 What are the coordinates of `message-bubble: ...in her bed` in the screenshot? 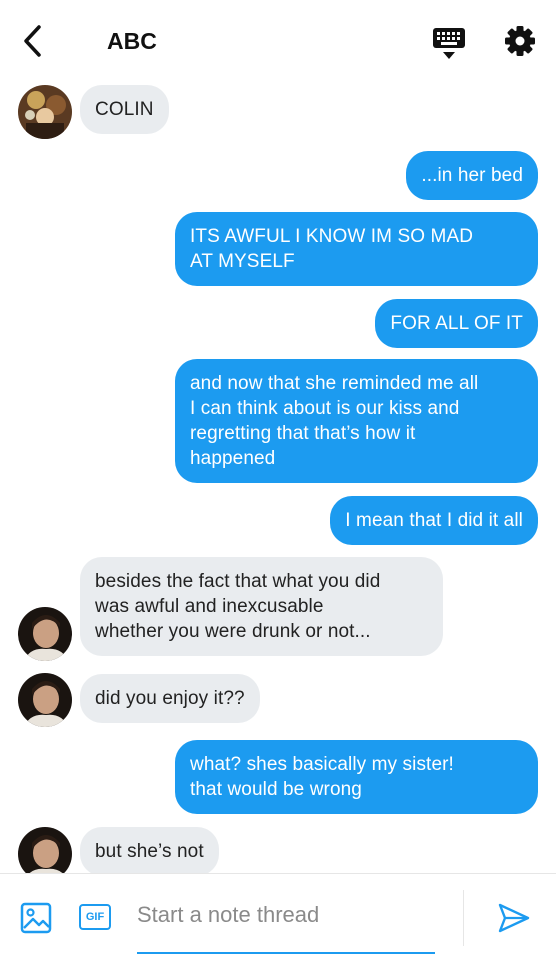 It's located at (472, 175).